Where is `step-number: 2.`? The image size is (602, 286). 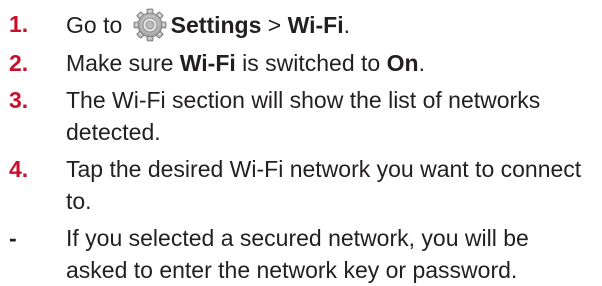
step-number: 2. is located at coordinates (19, 63).